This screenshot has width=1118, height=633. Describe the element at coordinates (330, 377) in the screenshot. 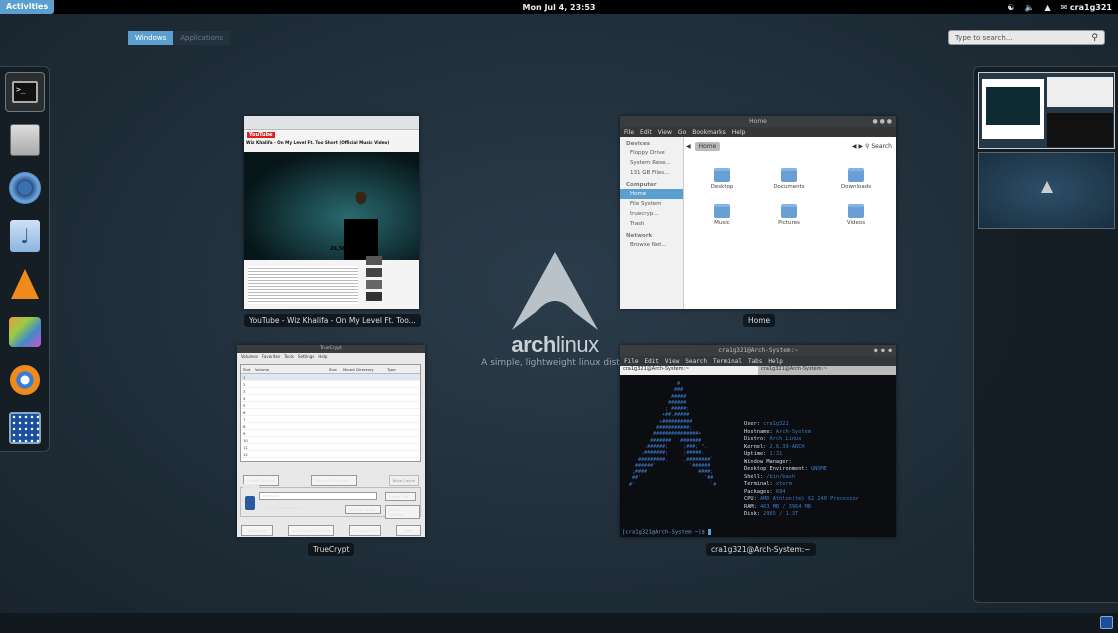

I see `slot-row: 1` at that location.